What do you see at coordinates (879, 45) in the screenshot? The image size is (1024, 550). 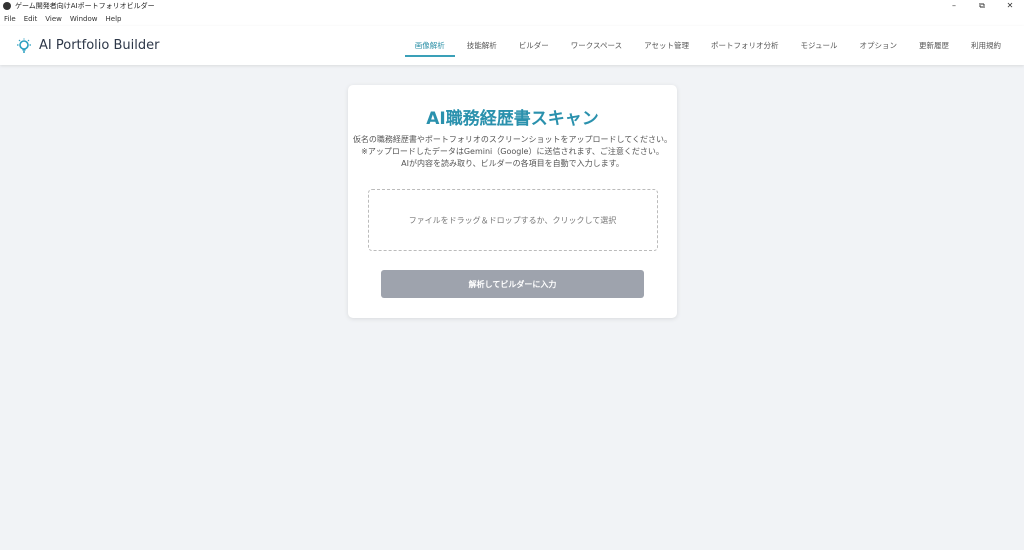 I see `tab-options: オプション` at bounding box center [879, 45].